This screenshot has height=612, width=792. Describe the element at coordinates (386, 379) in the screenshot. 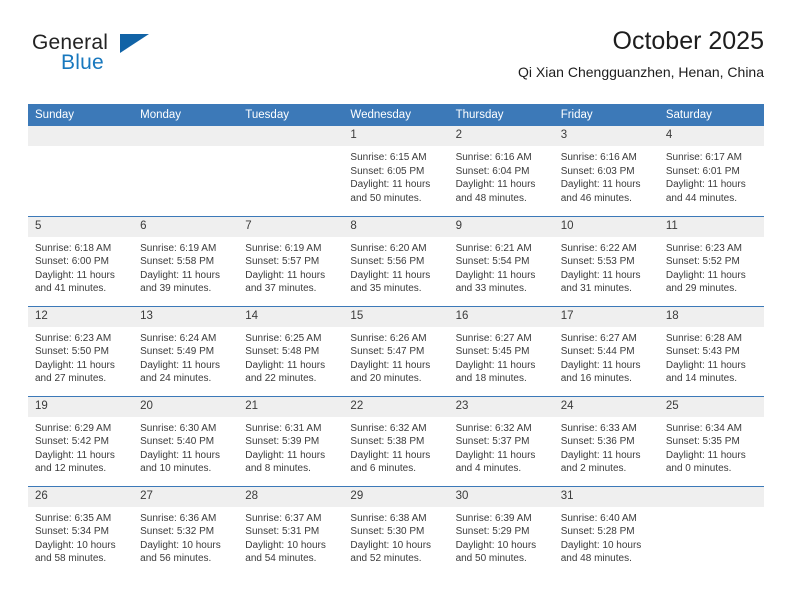

I see `day-detail-line: and 20 minutes.` at that location.